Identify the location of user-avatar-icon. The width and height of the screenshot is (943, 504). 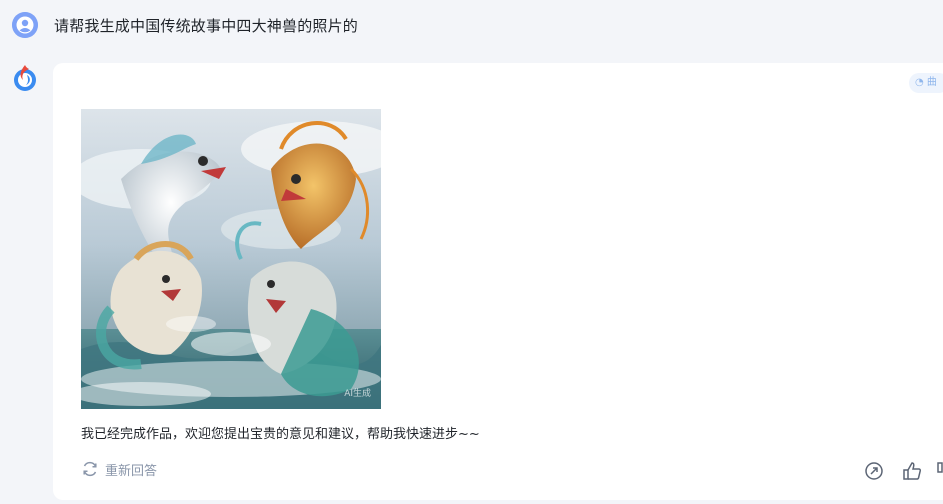
(25, 25).